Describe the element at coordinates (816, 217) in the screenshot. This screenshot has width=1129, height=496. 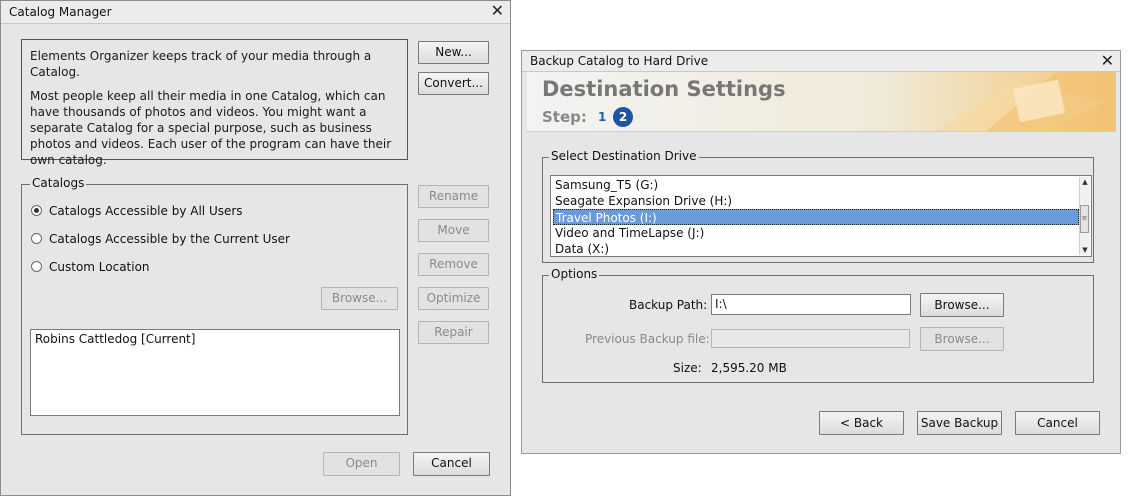
I see `drive-item-selected: Travel Photos (I:)` at that location.